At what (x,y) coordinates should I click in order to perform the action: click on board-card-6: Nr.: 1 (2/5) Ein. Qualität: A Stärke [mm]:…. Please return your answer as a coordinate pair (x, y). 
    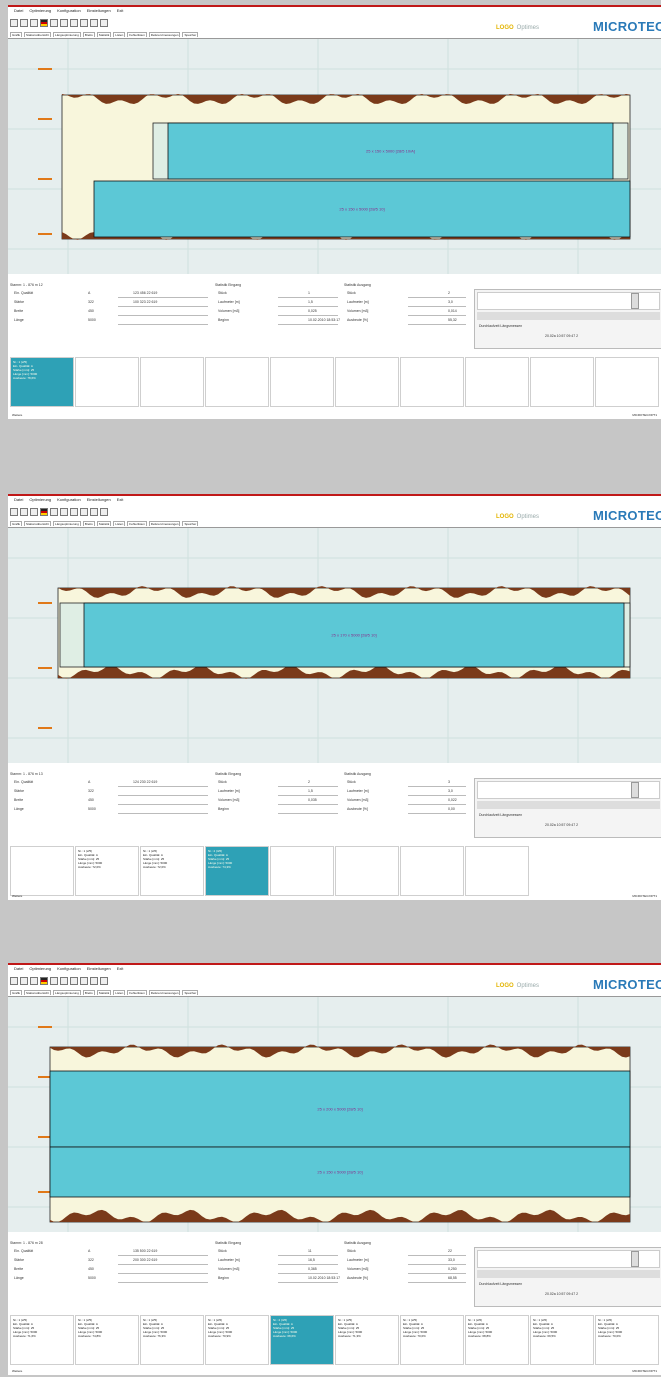
    Looking at the image, I should click on (432, 1340).